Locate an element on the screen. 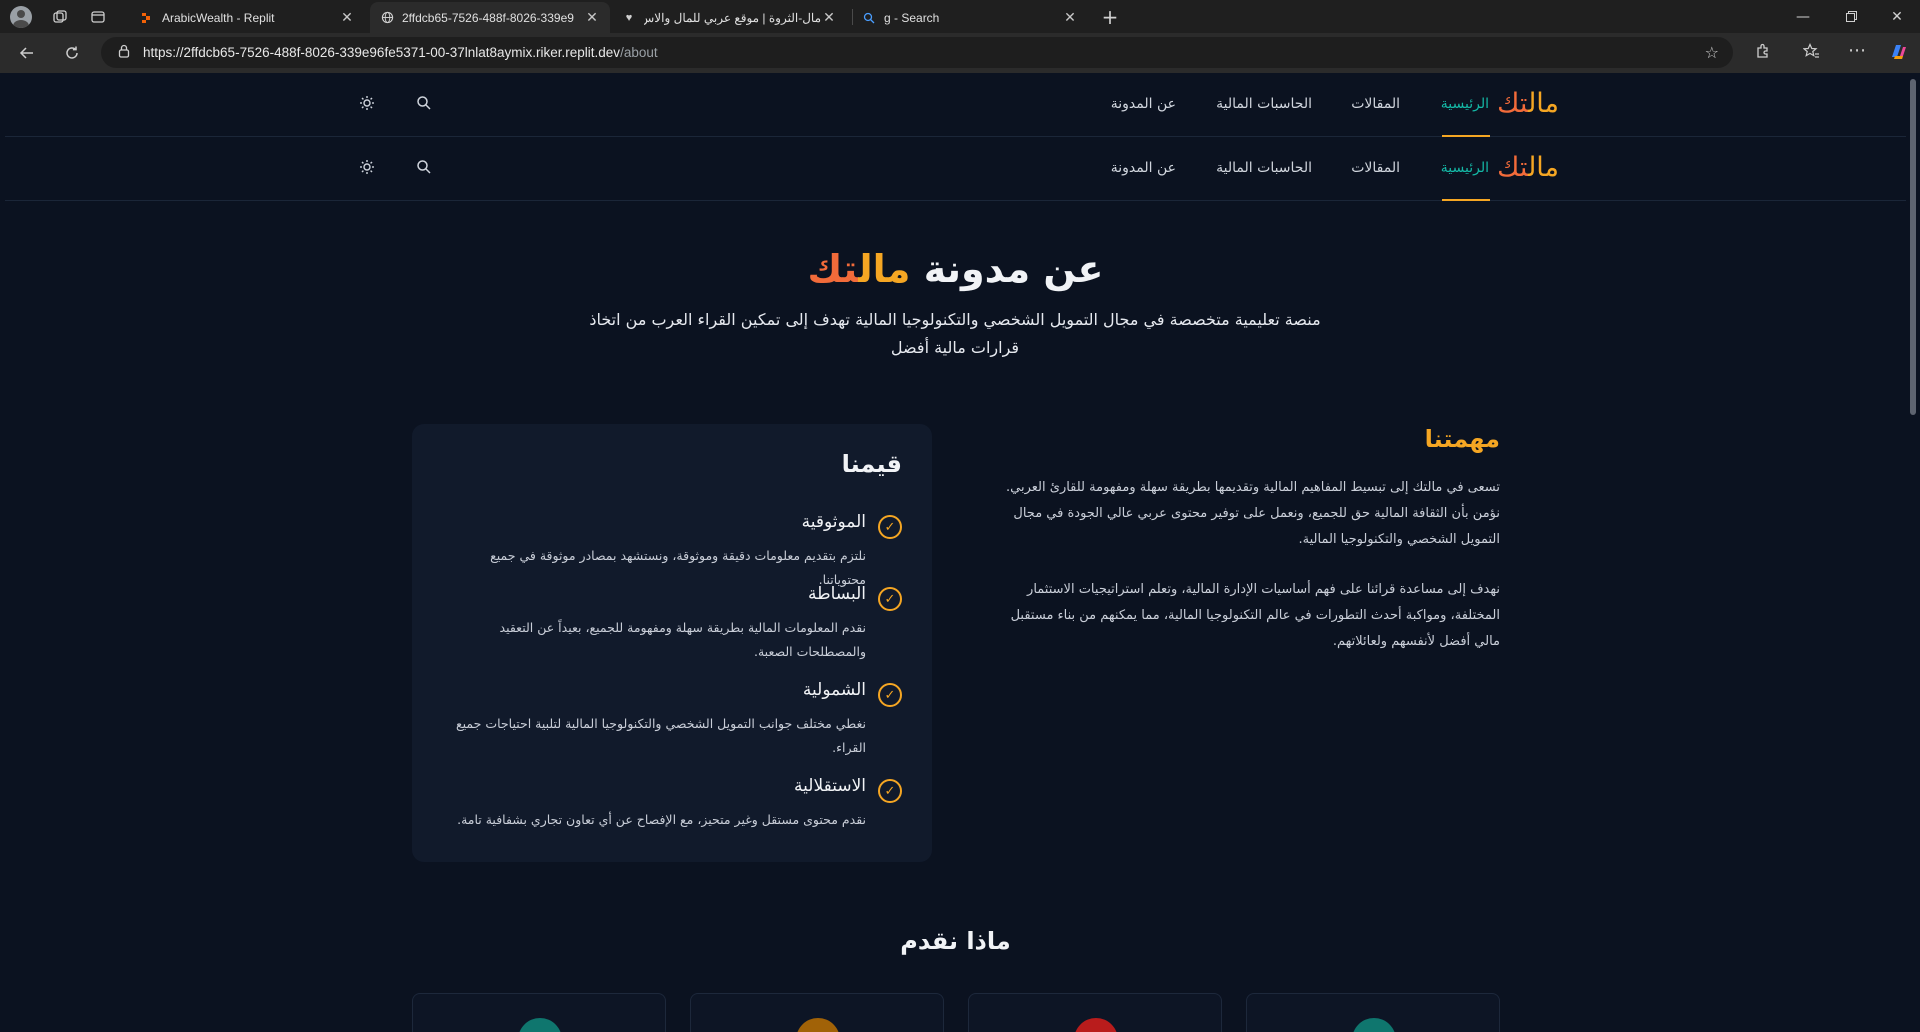  profile-avatar-icon is located at coordinates (21, 16).